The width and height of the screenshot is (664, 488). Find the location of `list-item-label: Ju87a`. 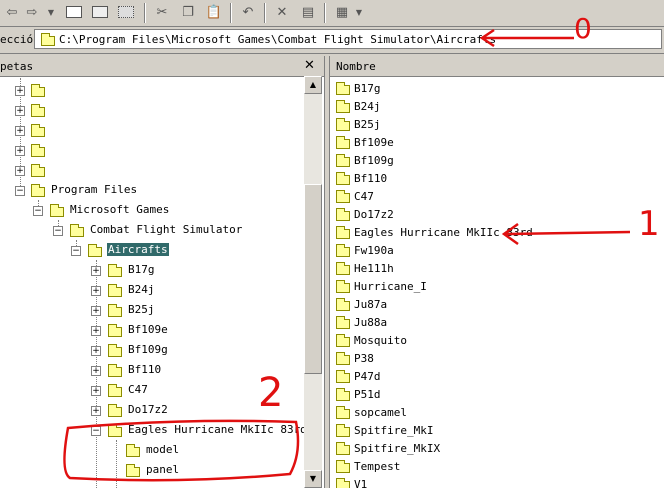

list-item-label: Ju87a is located at coordinates (371, 304).